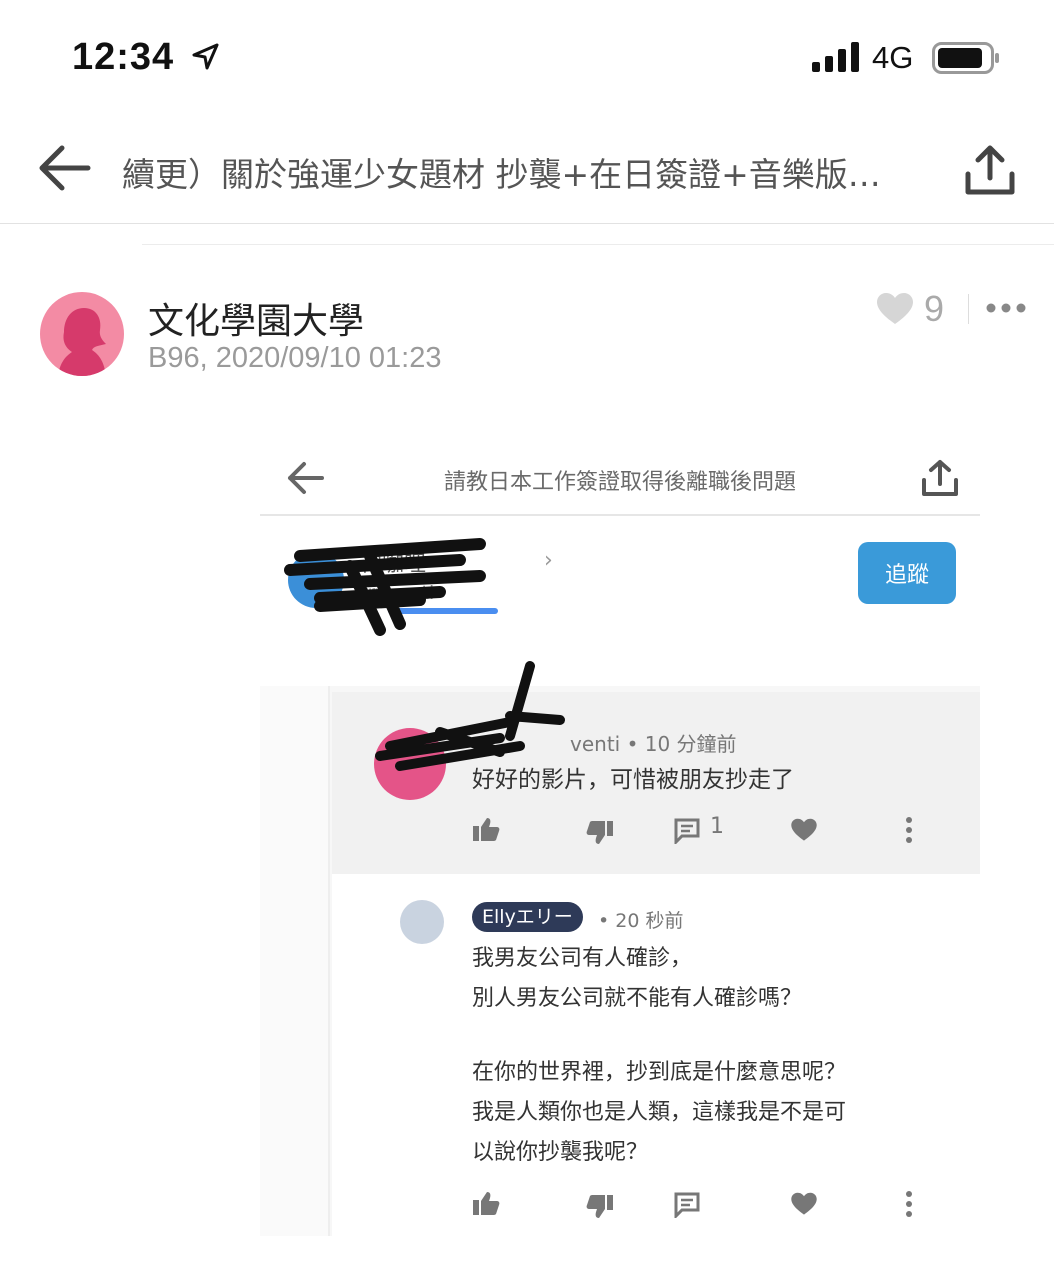 This screenshot has height=1280, width=1054. I want to click on chevron-right-icon: ›, so click(548, 560).